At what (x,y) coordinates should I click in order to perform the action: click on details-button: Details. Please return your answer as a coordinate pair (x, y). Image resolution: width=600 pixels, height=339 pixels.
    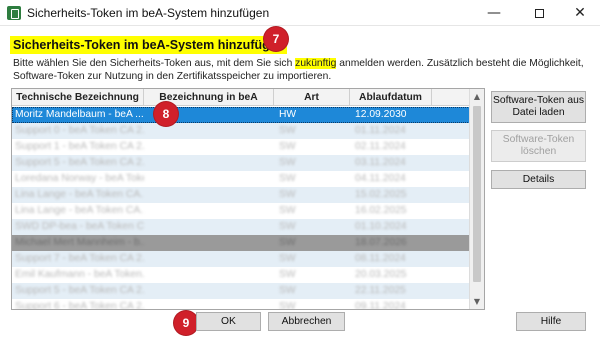
    Looking at the image, I should click on (538, 179).